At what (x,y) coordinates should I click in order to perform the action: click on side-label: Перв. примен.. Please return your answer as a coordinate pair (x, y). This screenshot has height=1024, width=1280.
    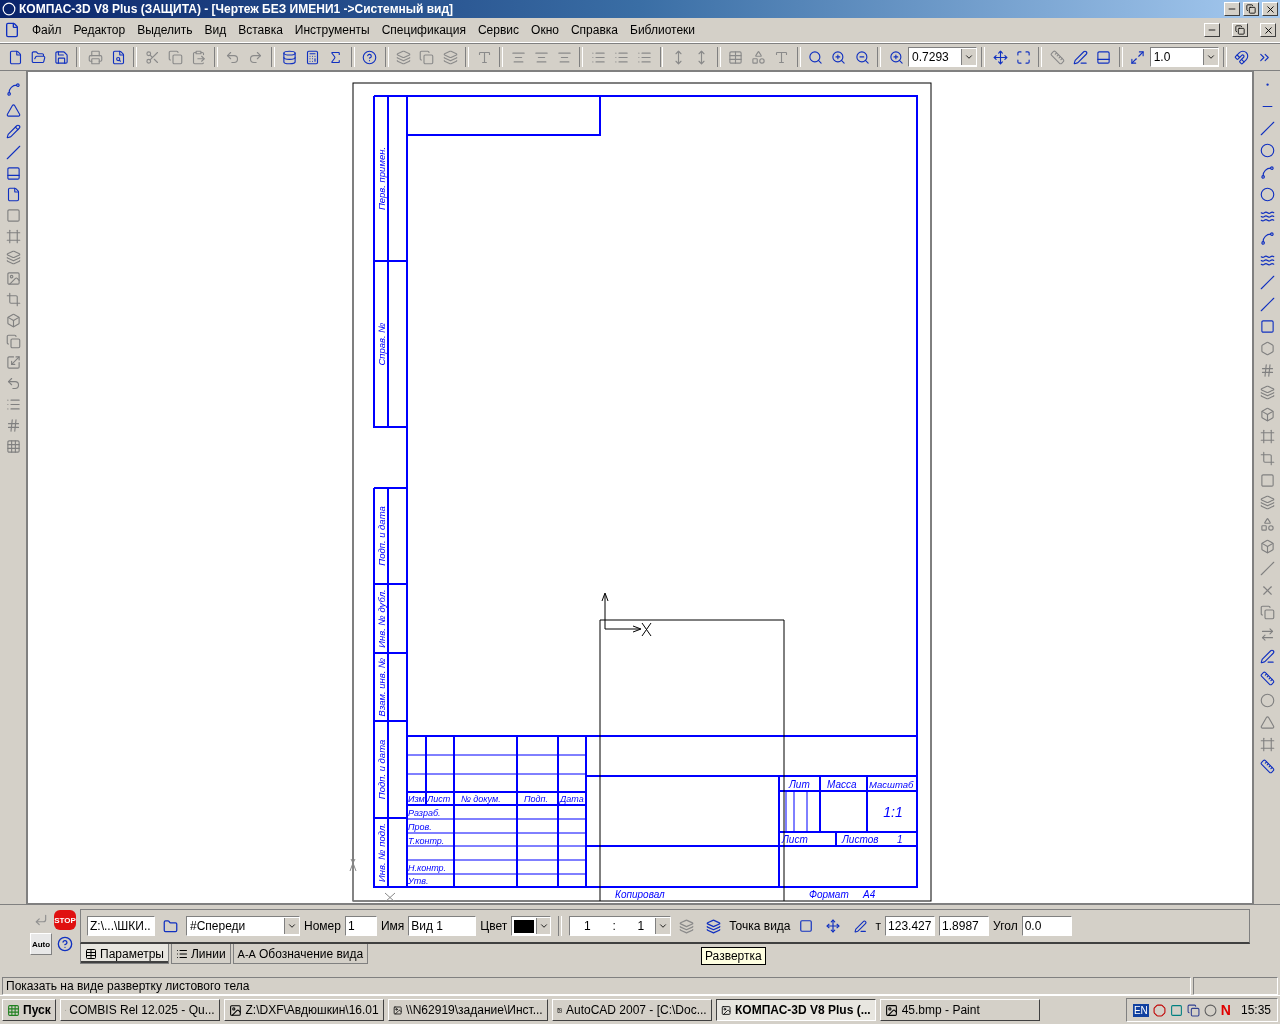
    Looking at the image, I should click on (381, 178).